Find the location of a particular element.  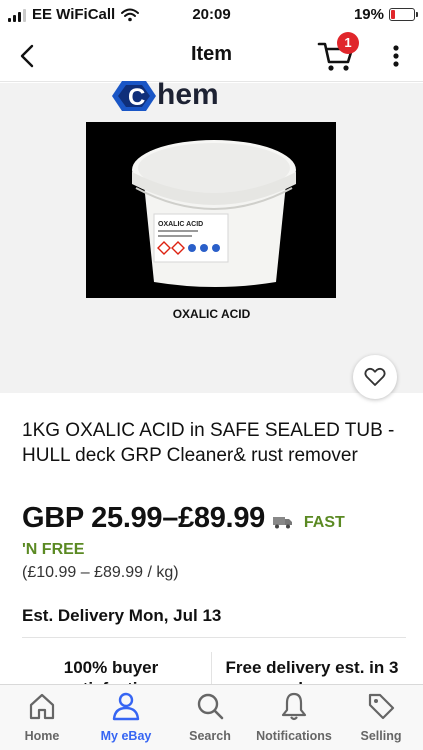

brand-logo-icon: C is located at coordinates (134, 96).